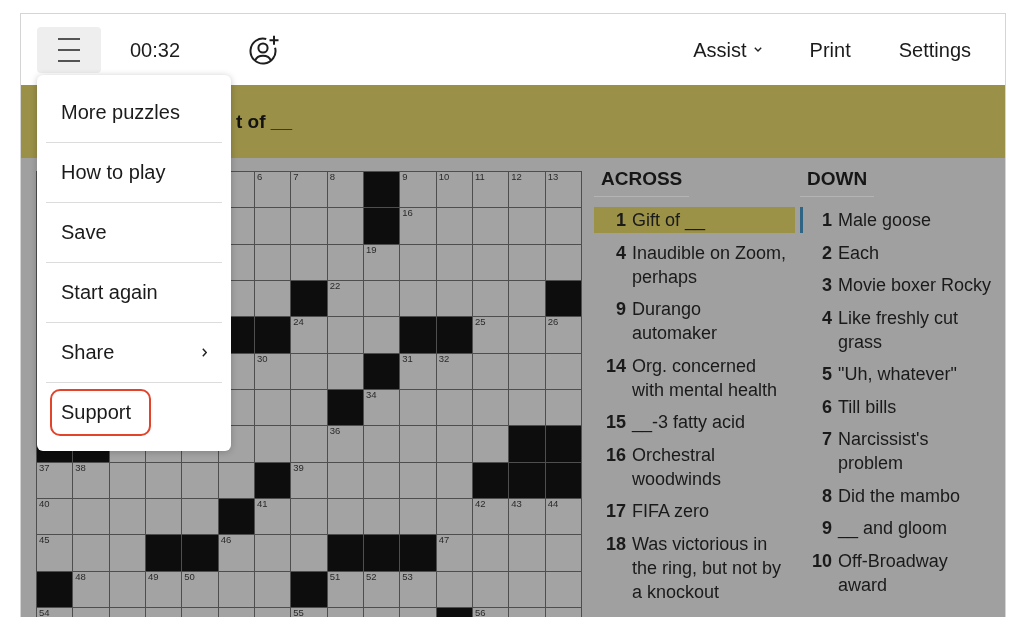 The width and height of the screenshot is (1024, 617). I want to click on crossword-cell: 32, so click(454, 371).